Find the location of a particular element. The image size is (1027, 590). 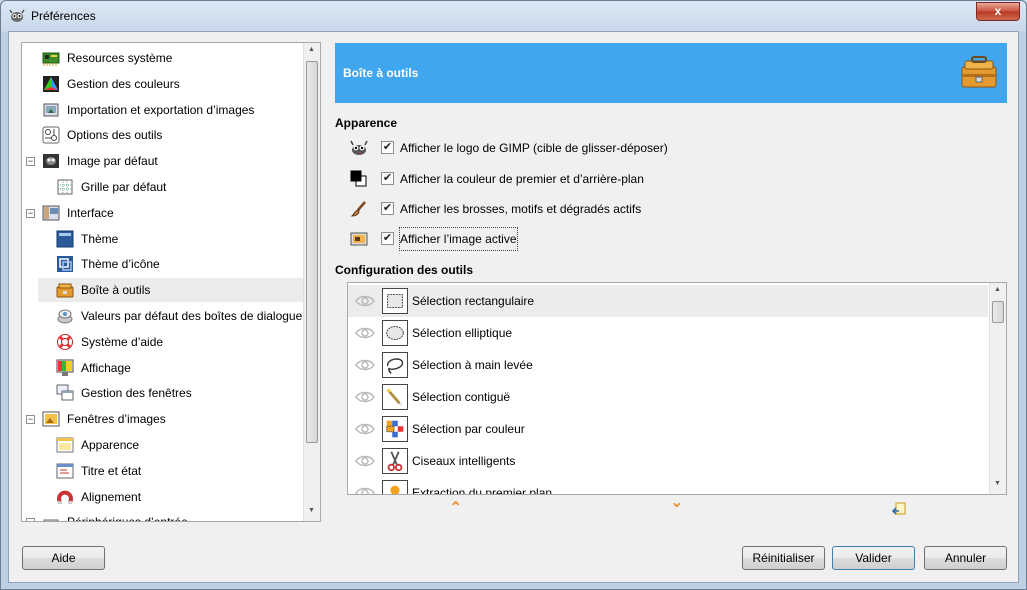

tree-item: Resources système is located at coordinates (162, 58).